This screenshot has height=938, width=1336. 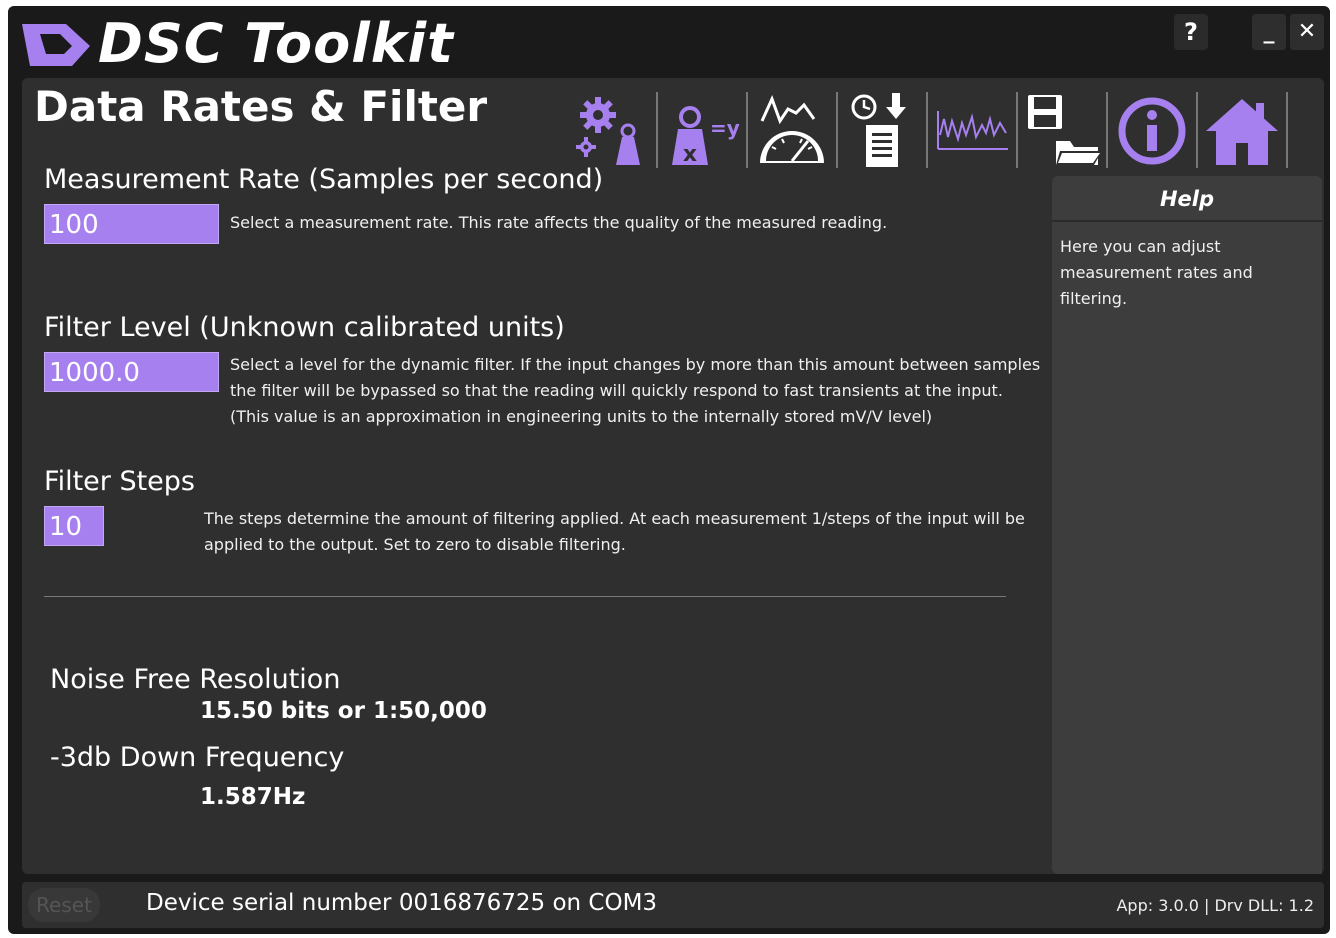 What do you see at coordinates (1187, 199) in the screenshot?
I see `help-title: Help` at bounding box center [1187, 199].